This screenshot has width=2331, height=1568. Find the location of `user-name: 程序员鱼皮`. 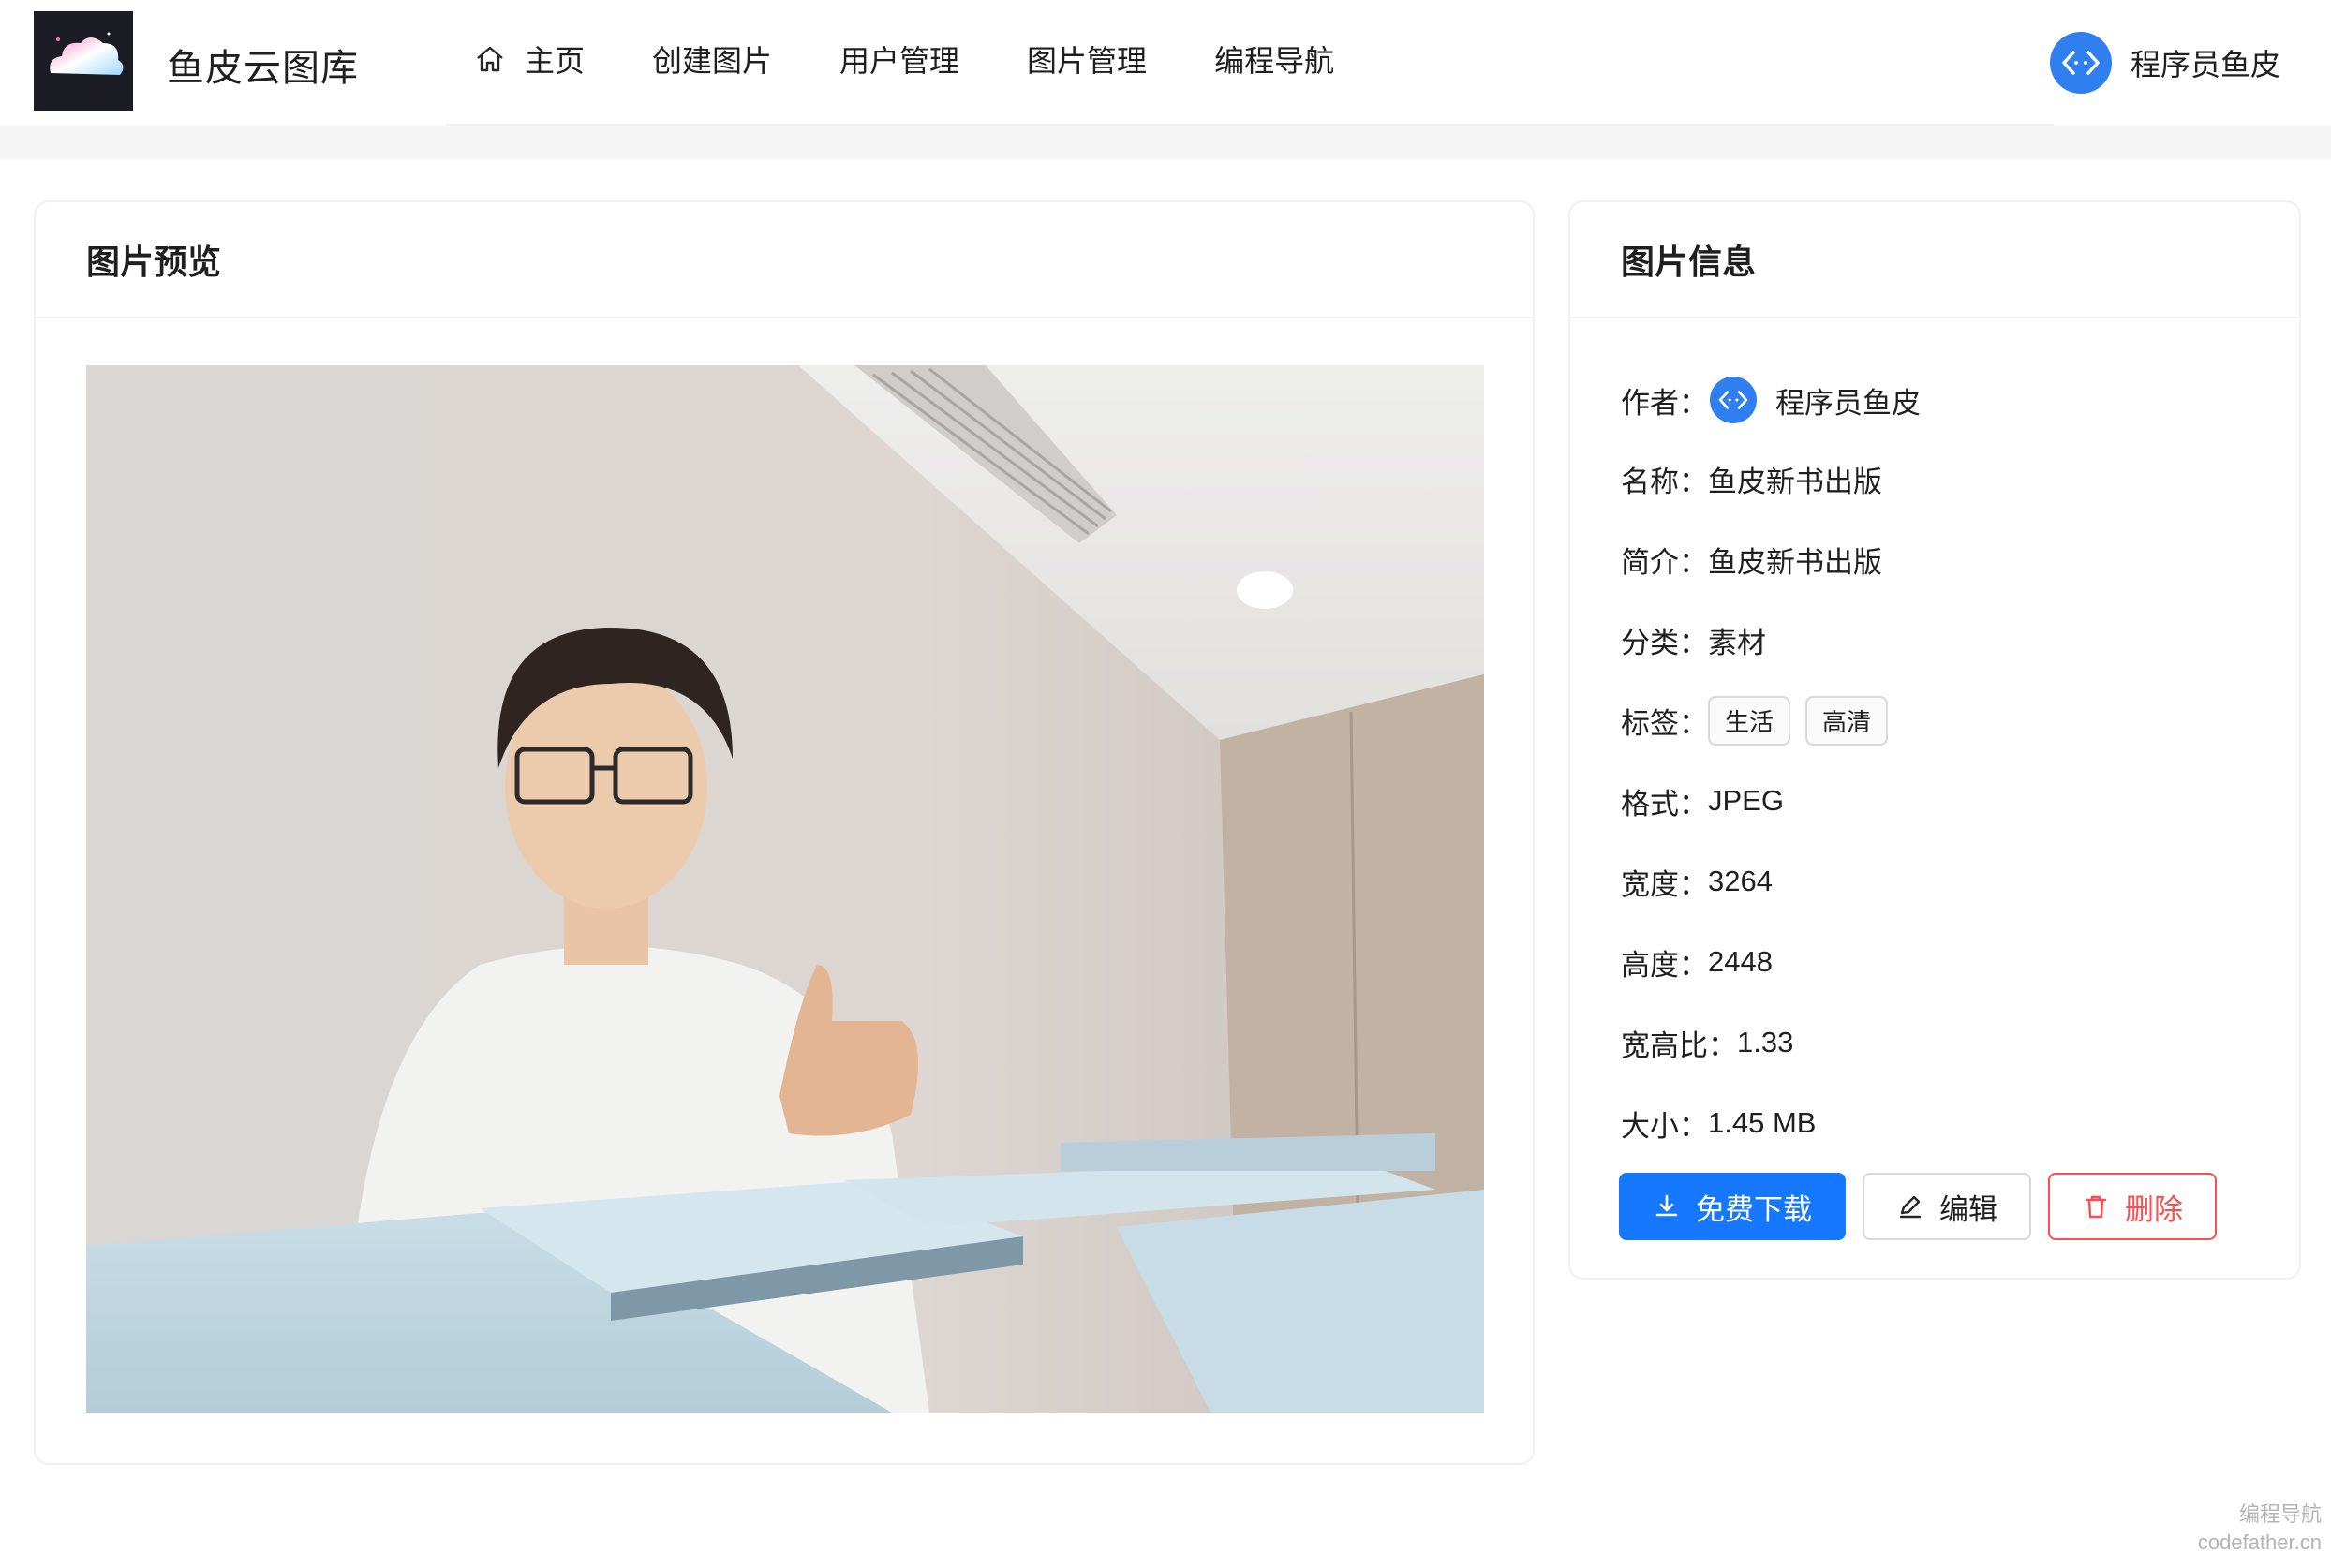

user-name: 程序员鱼皮 is located at coordinates (2205, 64).